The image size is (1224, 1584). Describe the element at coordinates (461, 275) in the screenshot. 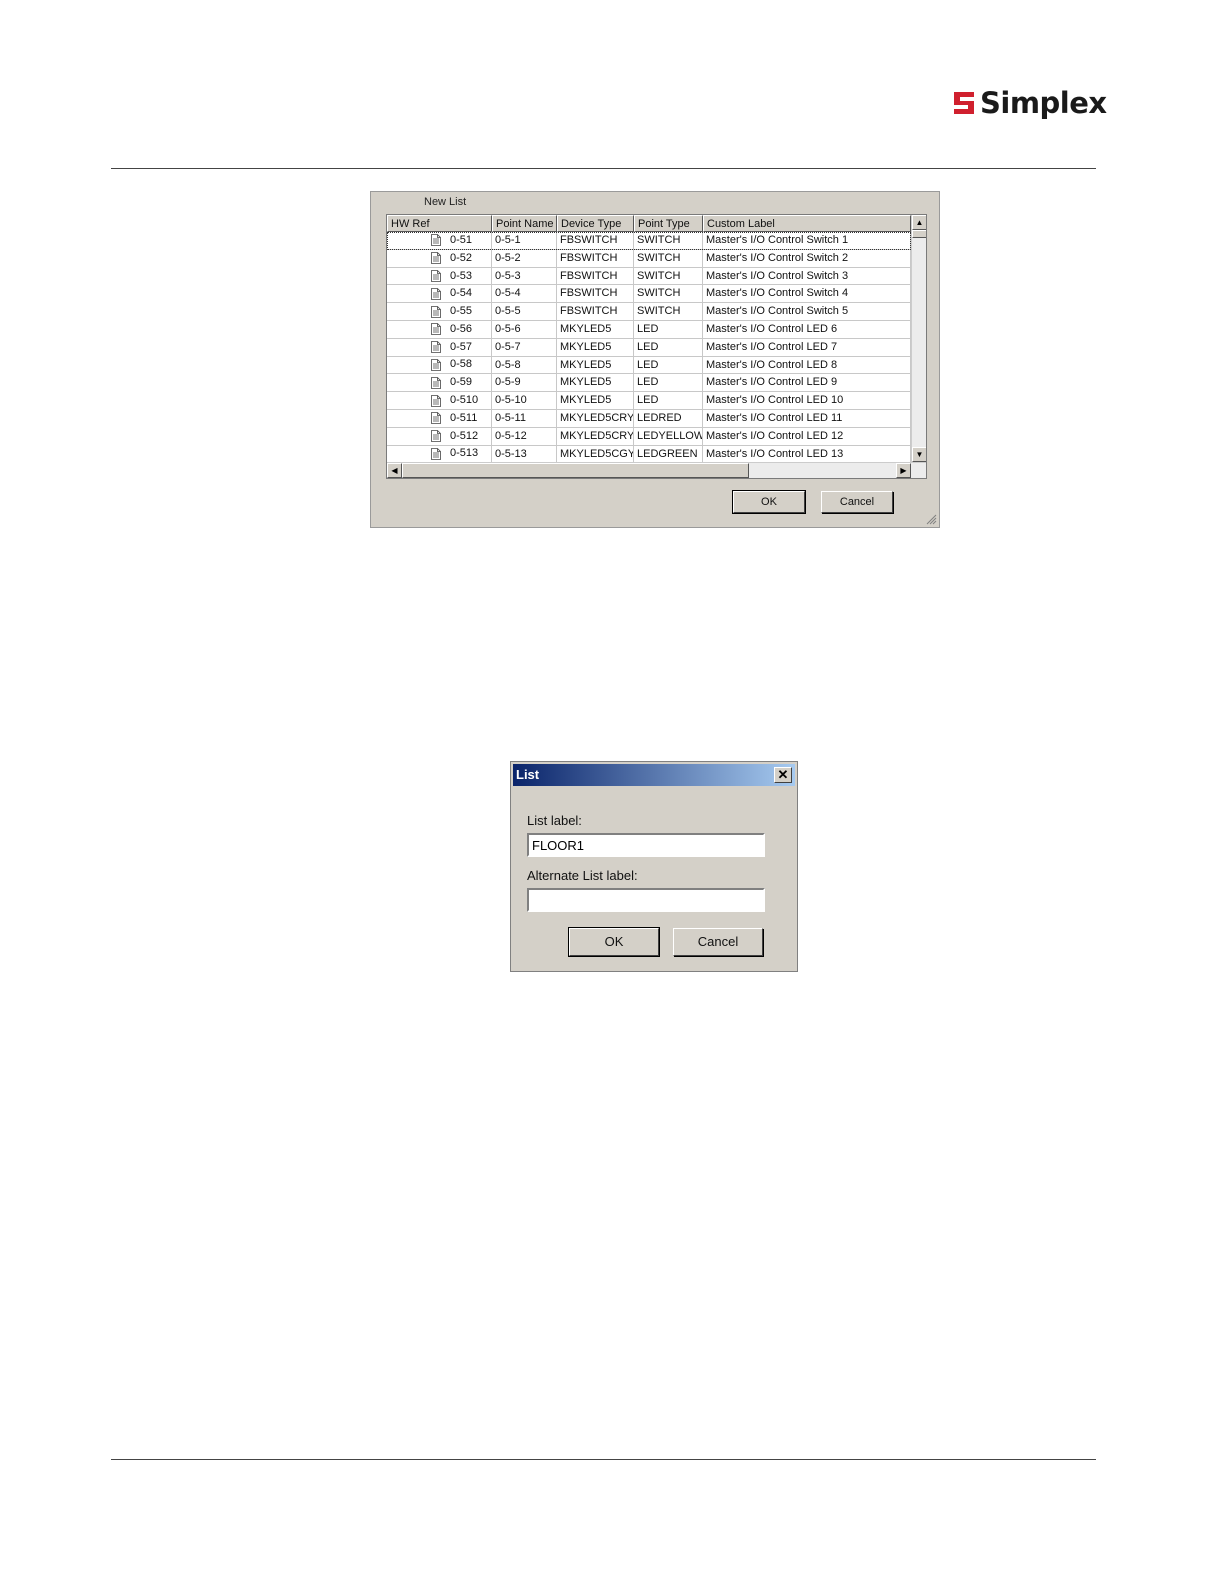

I see `cell-hw-ref-text: 0-53` at that location.